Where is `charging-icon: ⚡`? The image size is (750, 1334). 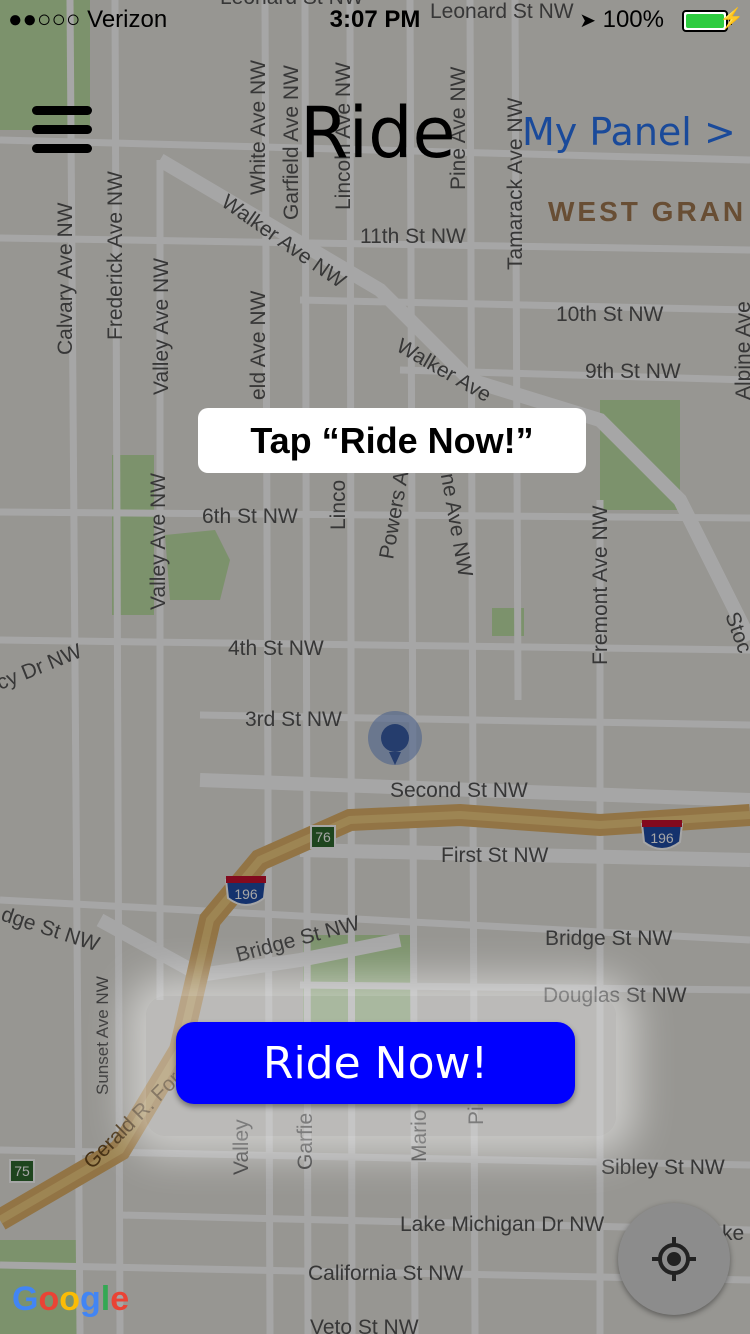
charging-icon: ⚡ is located at coordinates (731, 19).